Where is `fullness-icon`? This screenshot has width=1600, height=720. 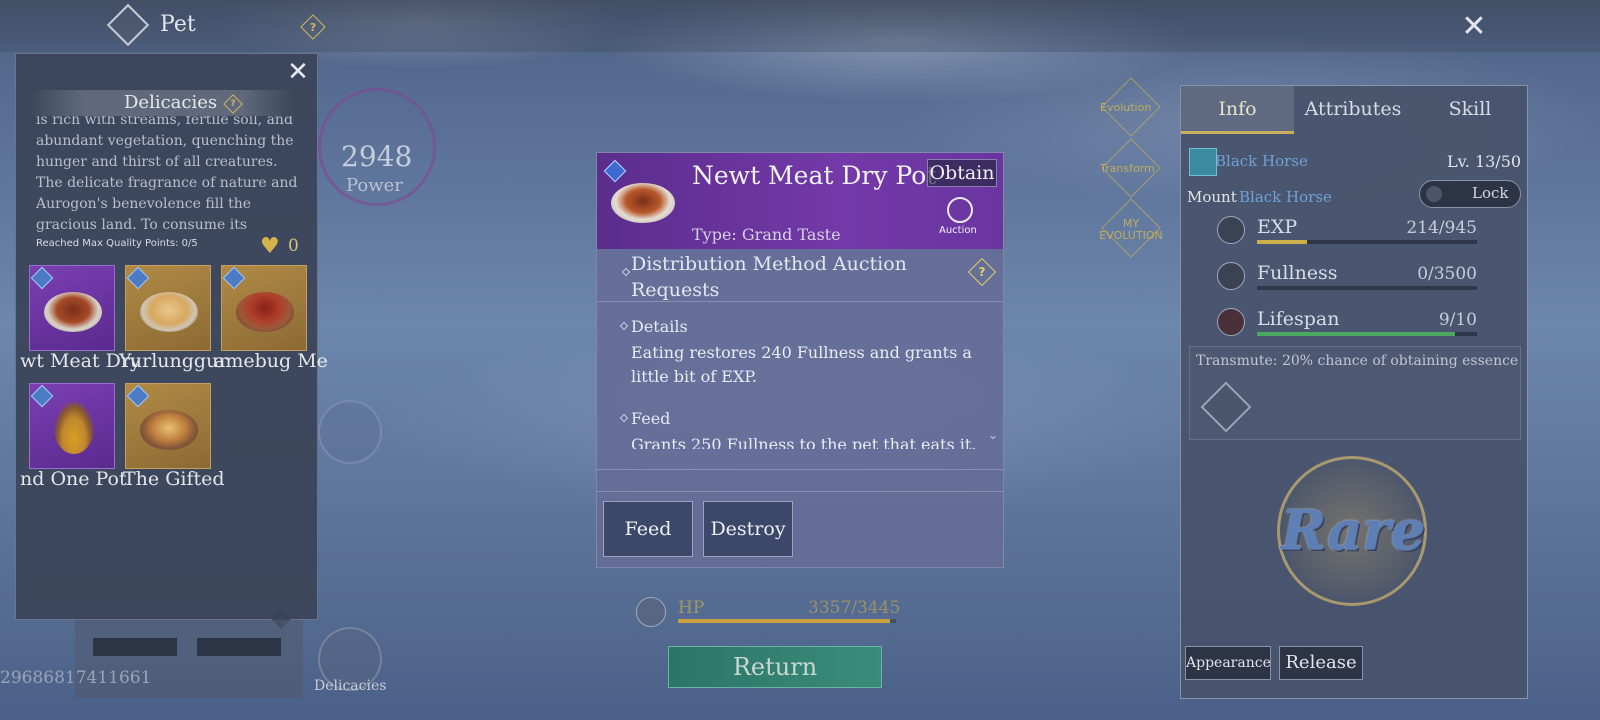 fullness-icon is located at coordinates (1231, 276).